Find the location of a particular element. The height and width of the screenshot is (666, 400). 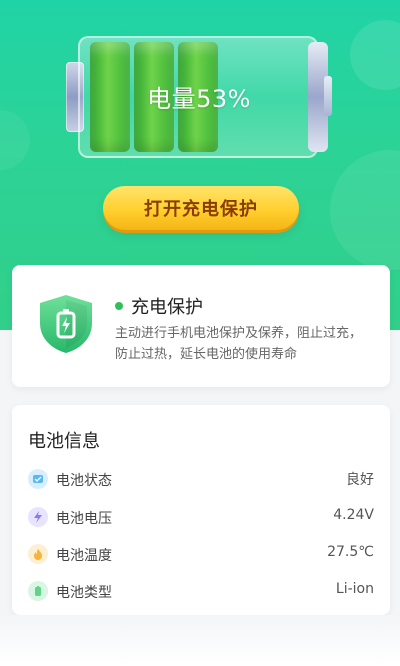

battery-voltage-value: 4.24V is located at coordinates (353, 515).